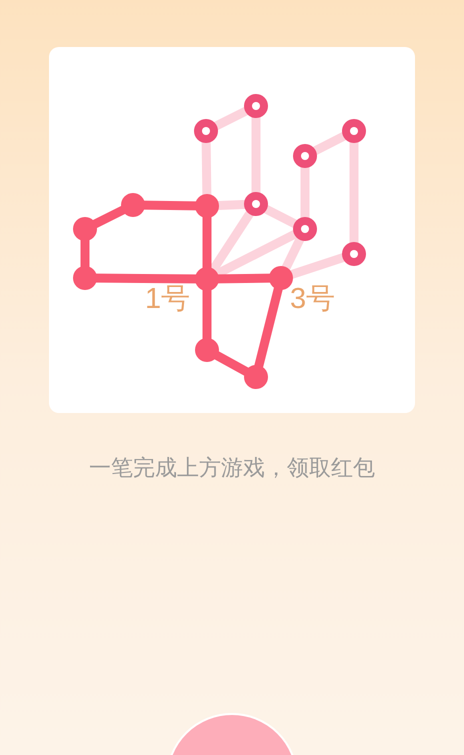 This screenshot has width=464, height=755. I want to click on node-label: 3号, so click(313, 299).